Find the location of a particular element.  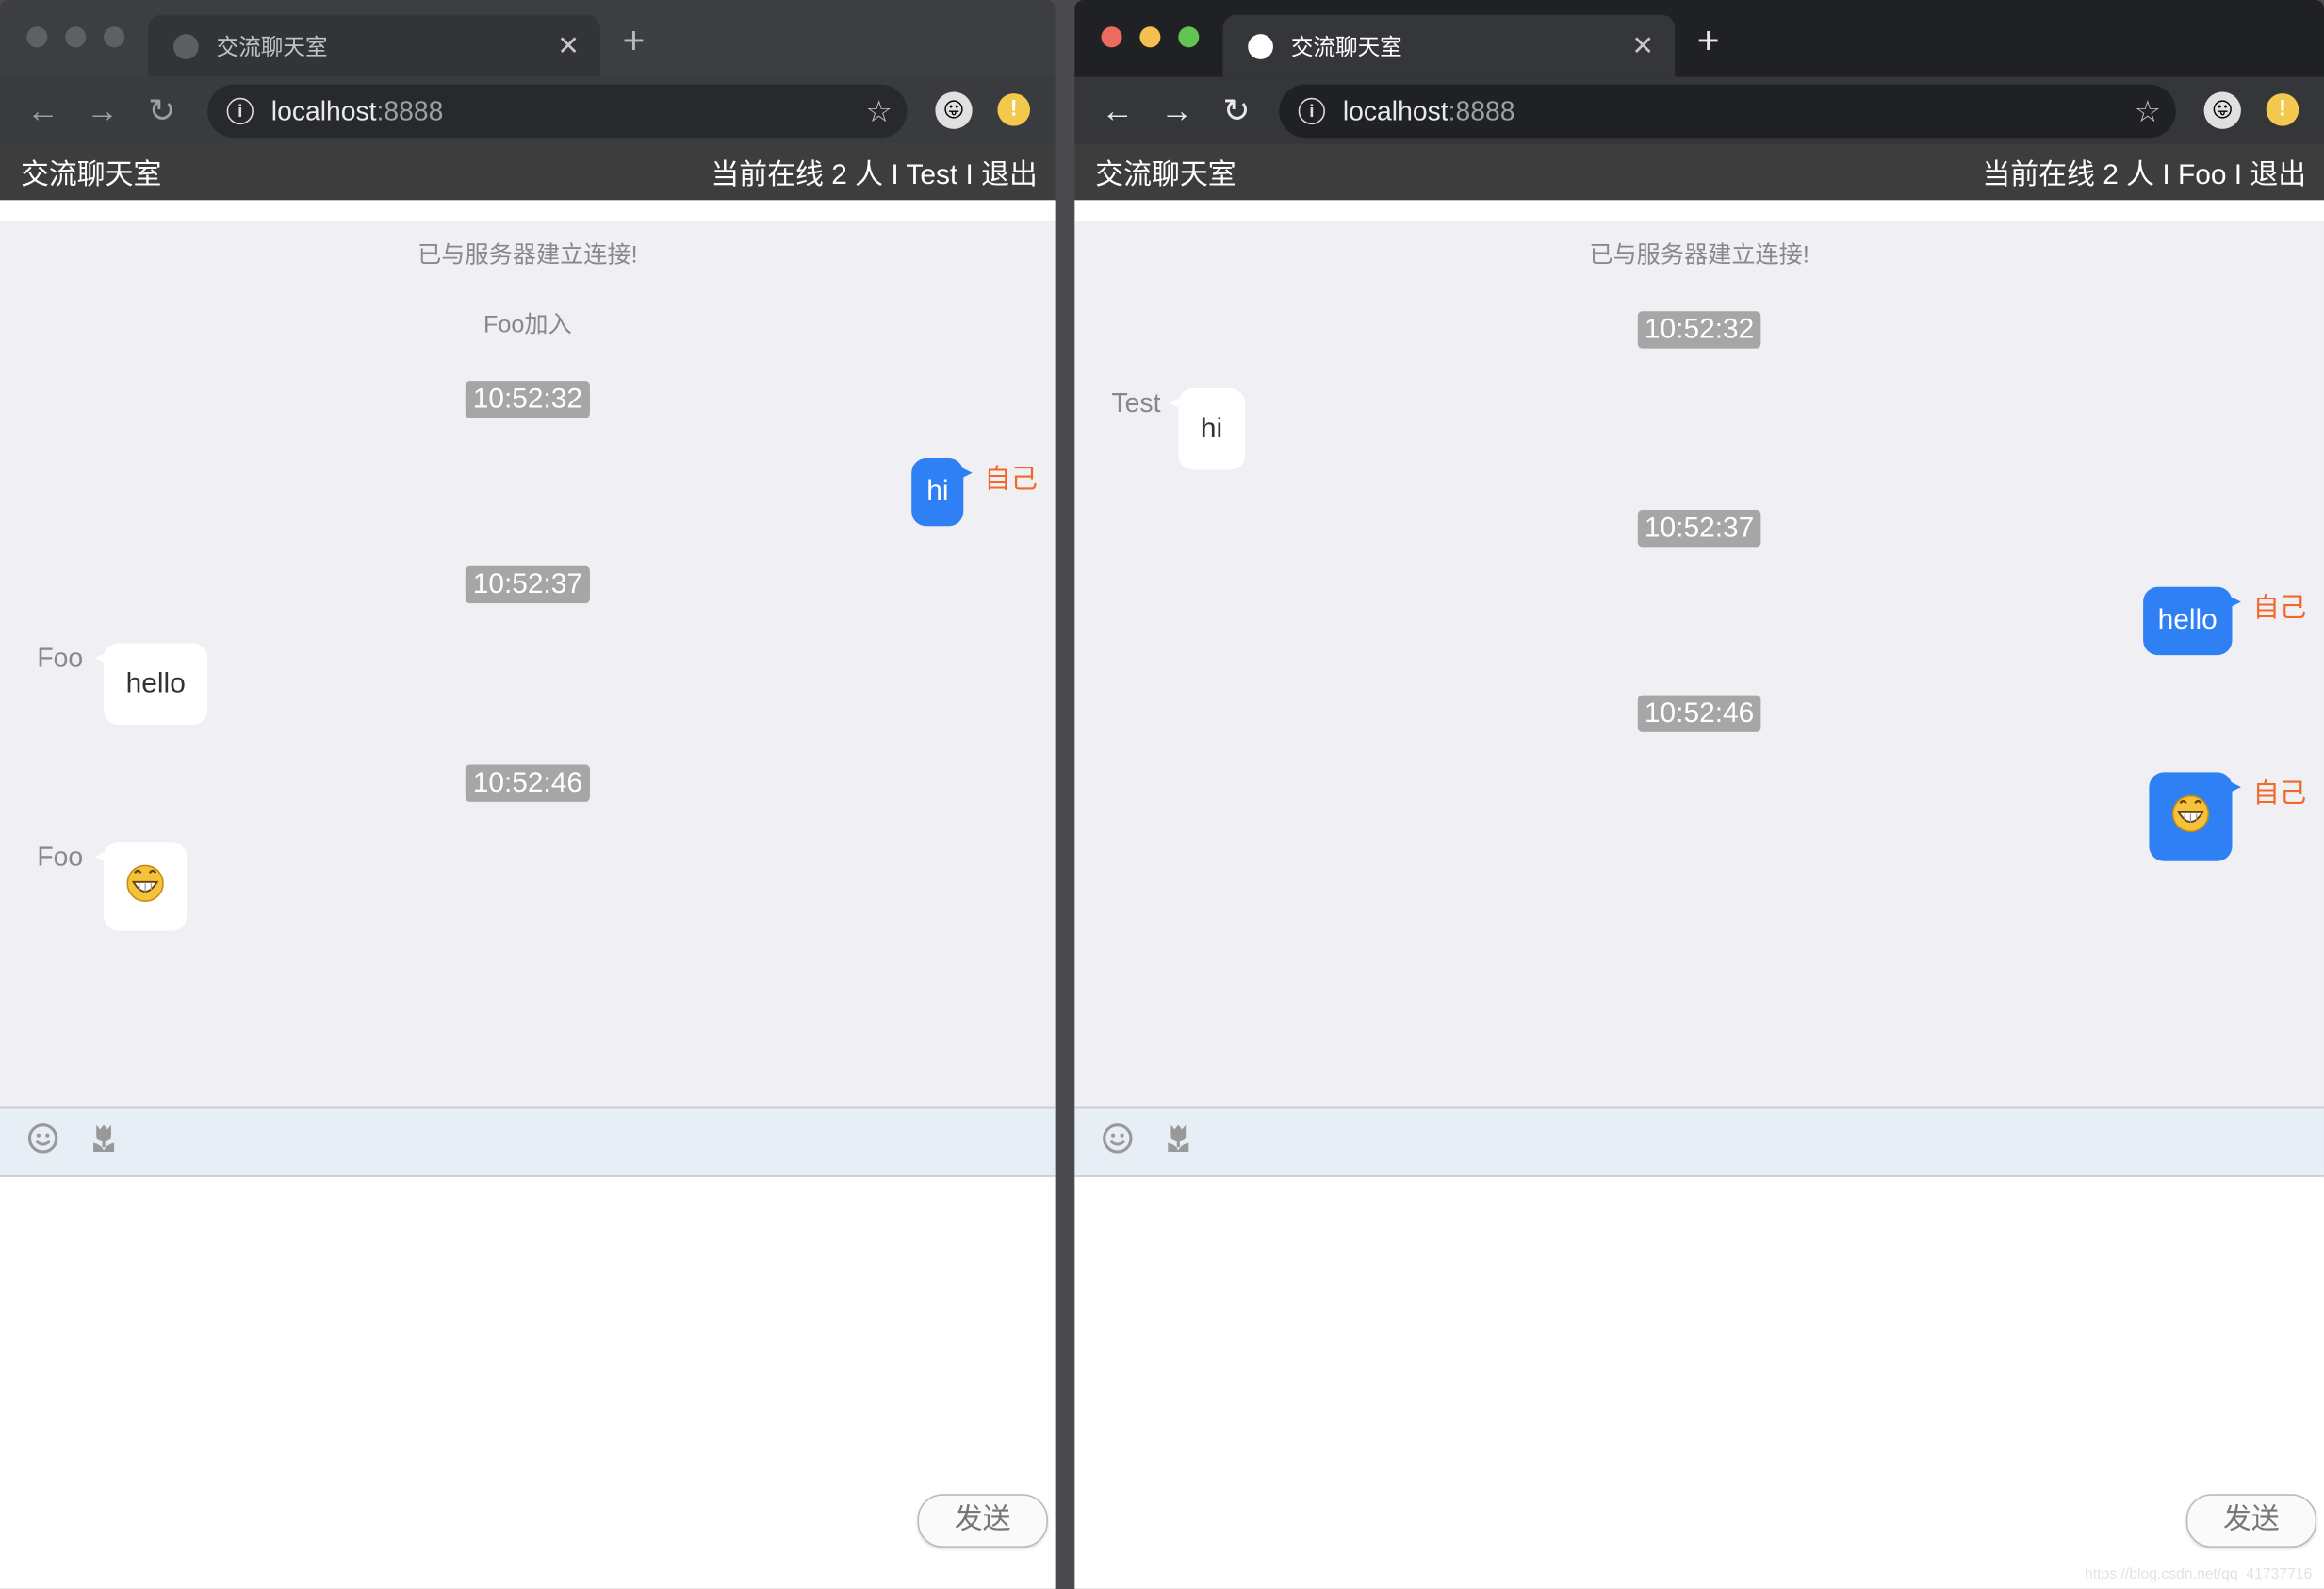

own-message: 自己 is located at coordinates (1699, 816).